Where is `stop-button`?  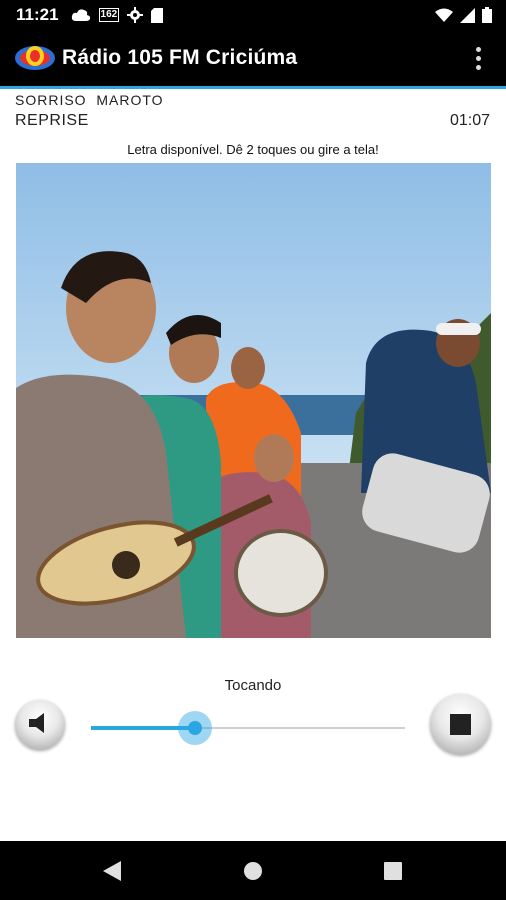 stop-button is located at coordinates (460, 724).